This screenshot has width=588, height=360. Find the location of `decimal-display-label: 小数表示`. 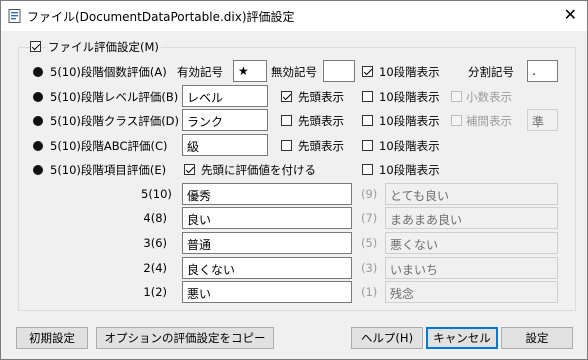

decimal-display-label: 小数表示 is located at coordinates (489, 97).